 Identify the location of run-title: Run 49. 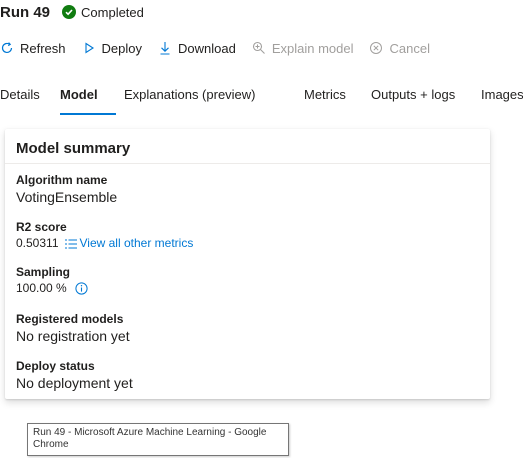
(25, 12).